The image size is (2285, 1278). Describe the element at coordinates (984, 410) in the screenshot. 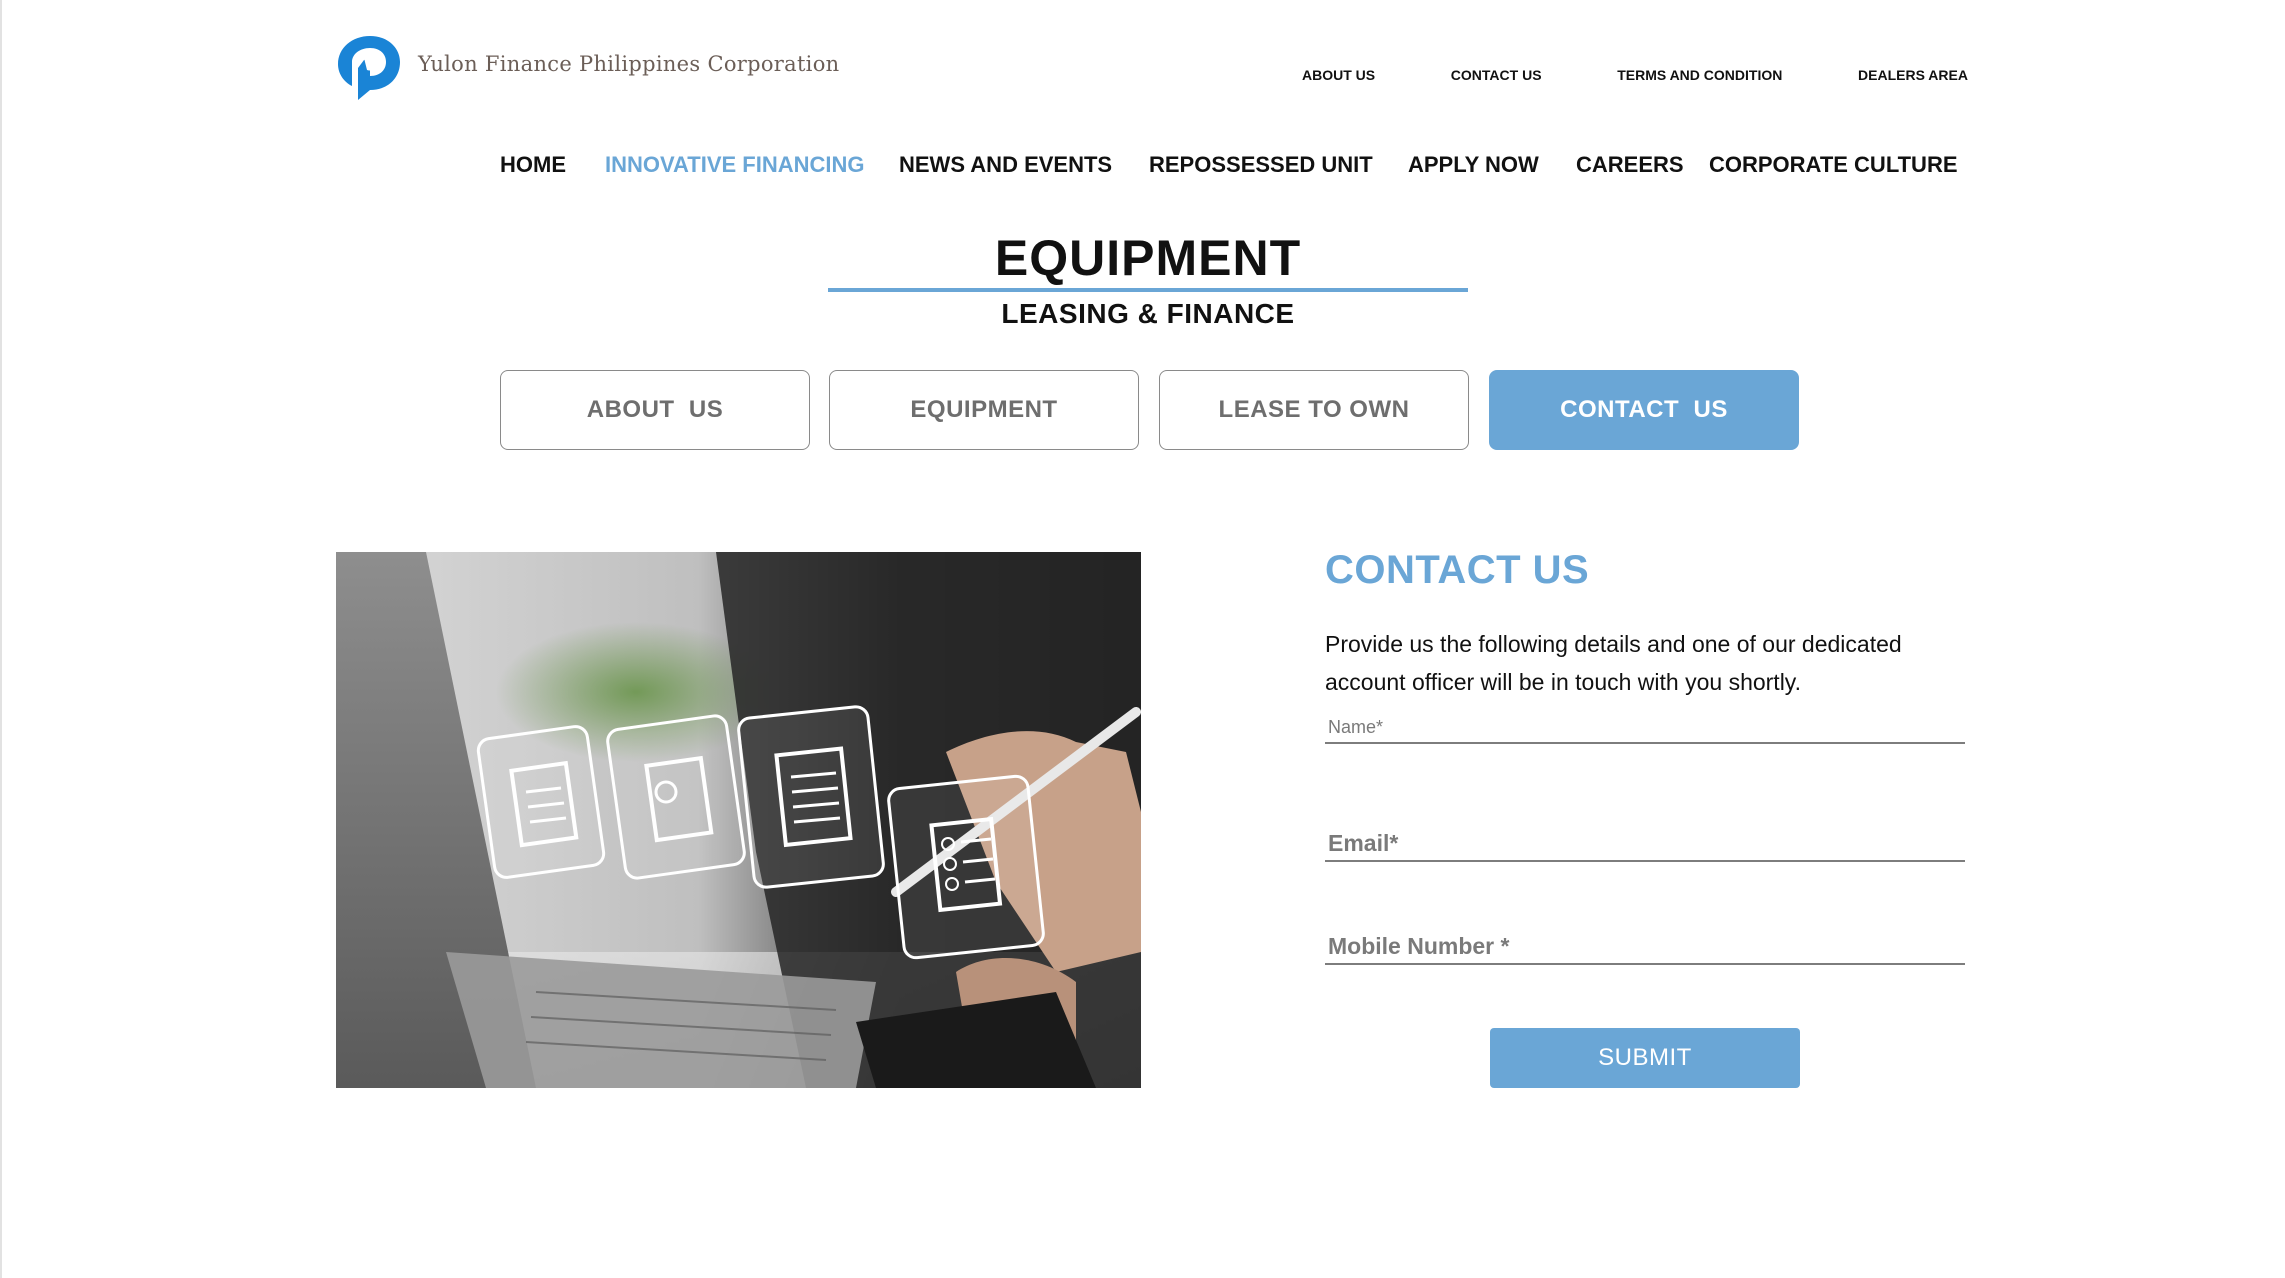

I see `tab-equipment: EQUIPMENT` at that location.